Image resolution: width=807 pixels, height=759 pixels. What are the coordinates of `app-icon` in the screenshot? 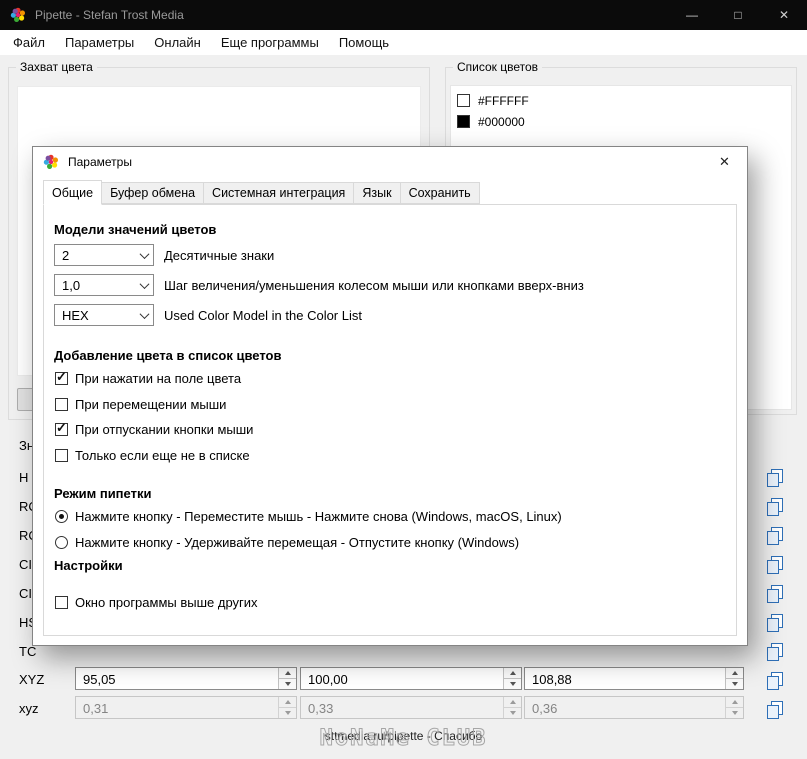 It's located at (50, 161).